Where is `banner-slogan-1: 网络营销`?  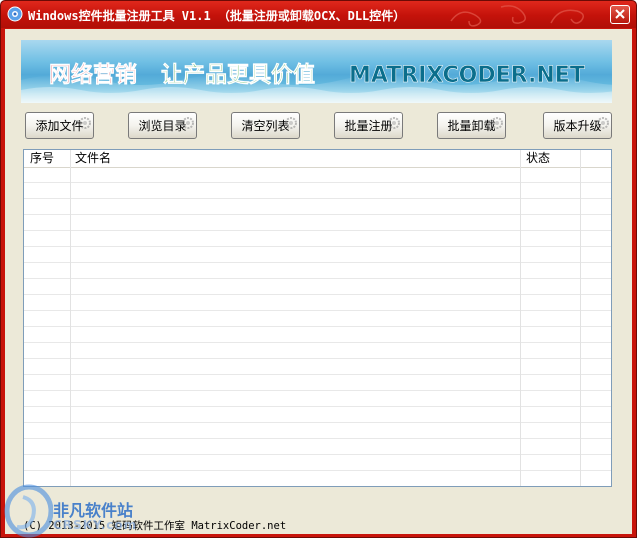
banner-slogan-1: 网络营销 is located at coordinates (93, 75).